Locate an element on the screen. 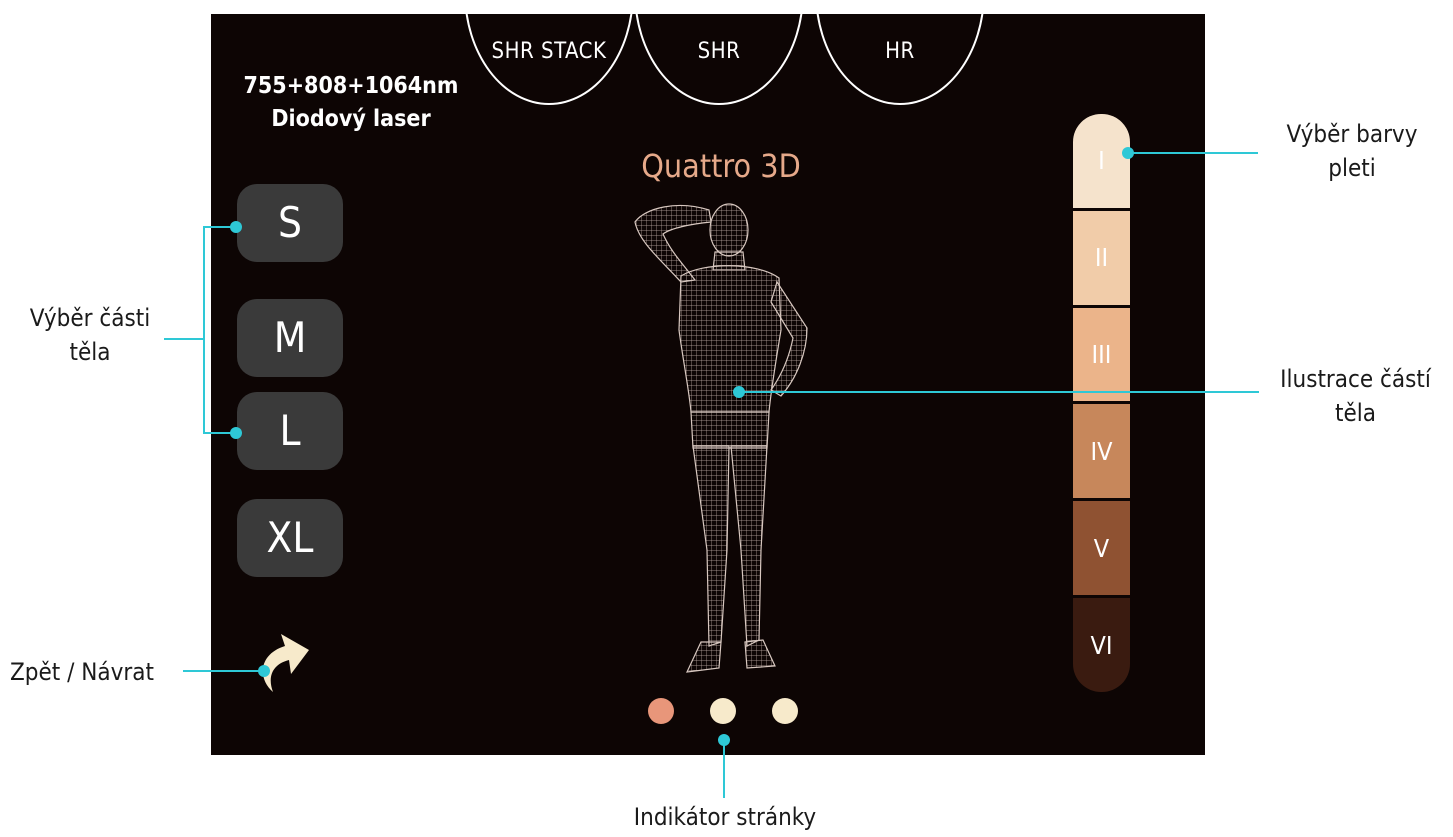  tab-shr-stack: SHR STACK is located at coordinates (549, 59).